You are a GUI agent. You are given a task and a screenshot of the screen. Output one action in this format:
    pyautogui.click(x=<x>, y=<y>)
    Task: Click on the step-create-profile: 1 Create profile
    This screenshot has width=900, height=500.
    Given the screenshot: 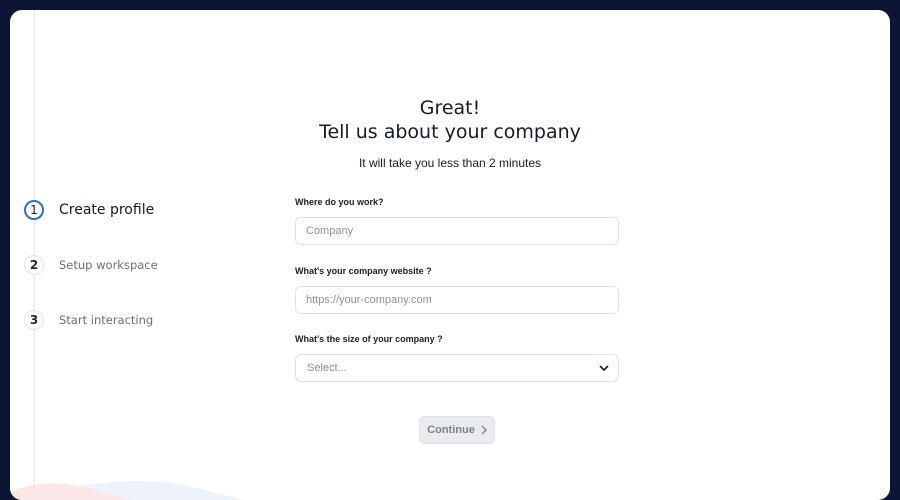 What is the action you would take?
    pyautogui.click(x=89, y=210)
    